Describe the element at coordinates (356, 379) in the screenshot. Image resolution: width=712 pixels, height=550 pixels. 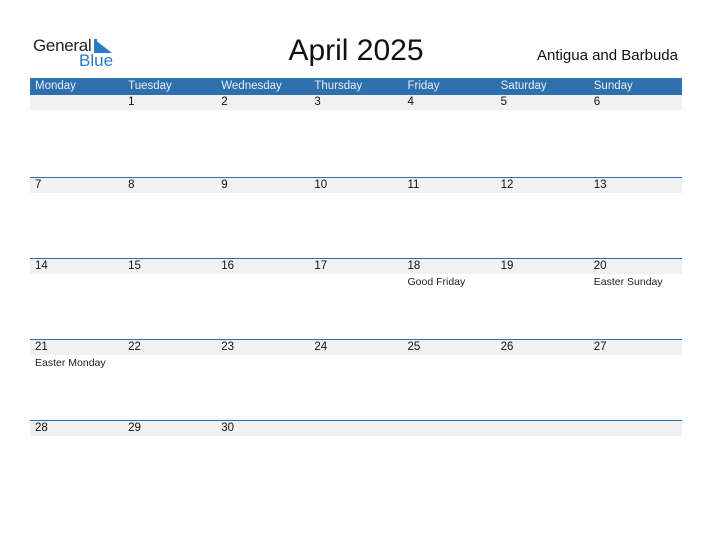
I see `week-row: 21 22 23 24 25 26 27 Easter Monday` at that location.